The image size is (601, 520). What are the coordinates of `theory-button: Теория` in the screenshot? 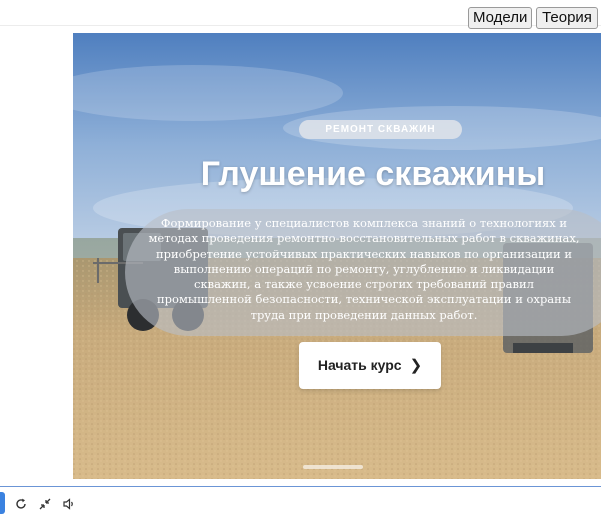 It's located at (567, 18).